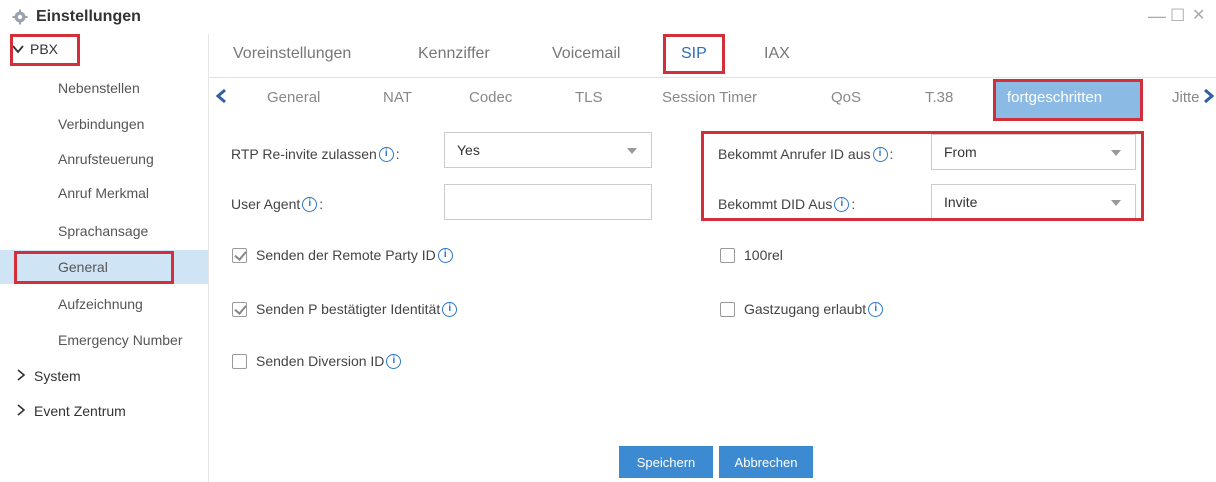  I want to click on tab-tls: TLS, so click(589, 97).